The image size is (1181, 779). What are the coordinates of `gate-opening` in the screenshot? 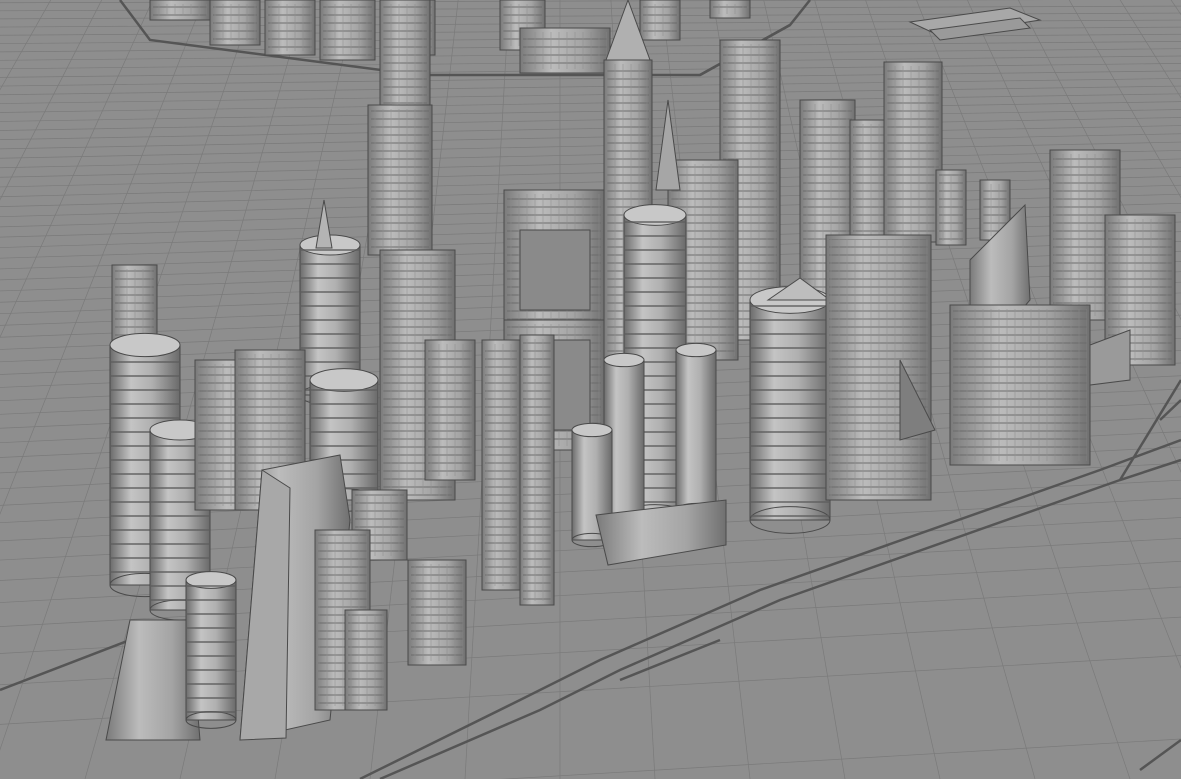 It's located at (555, 270).